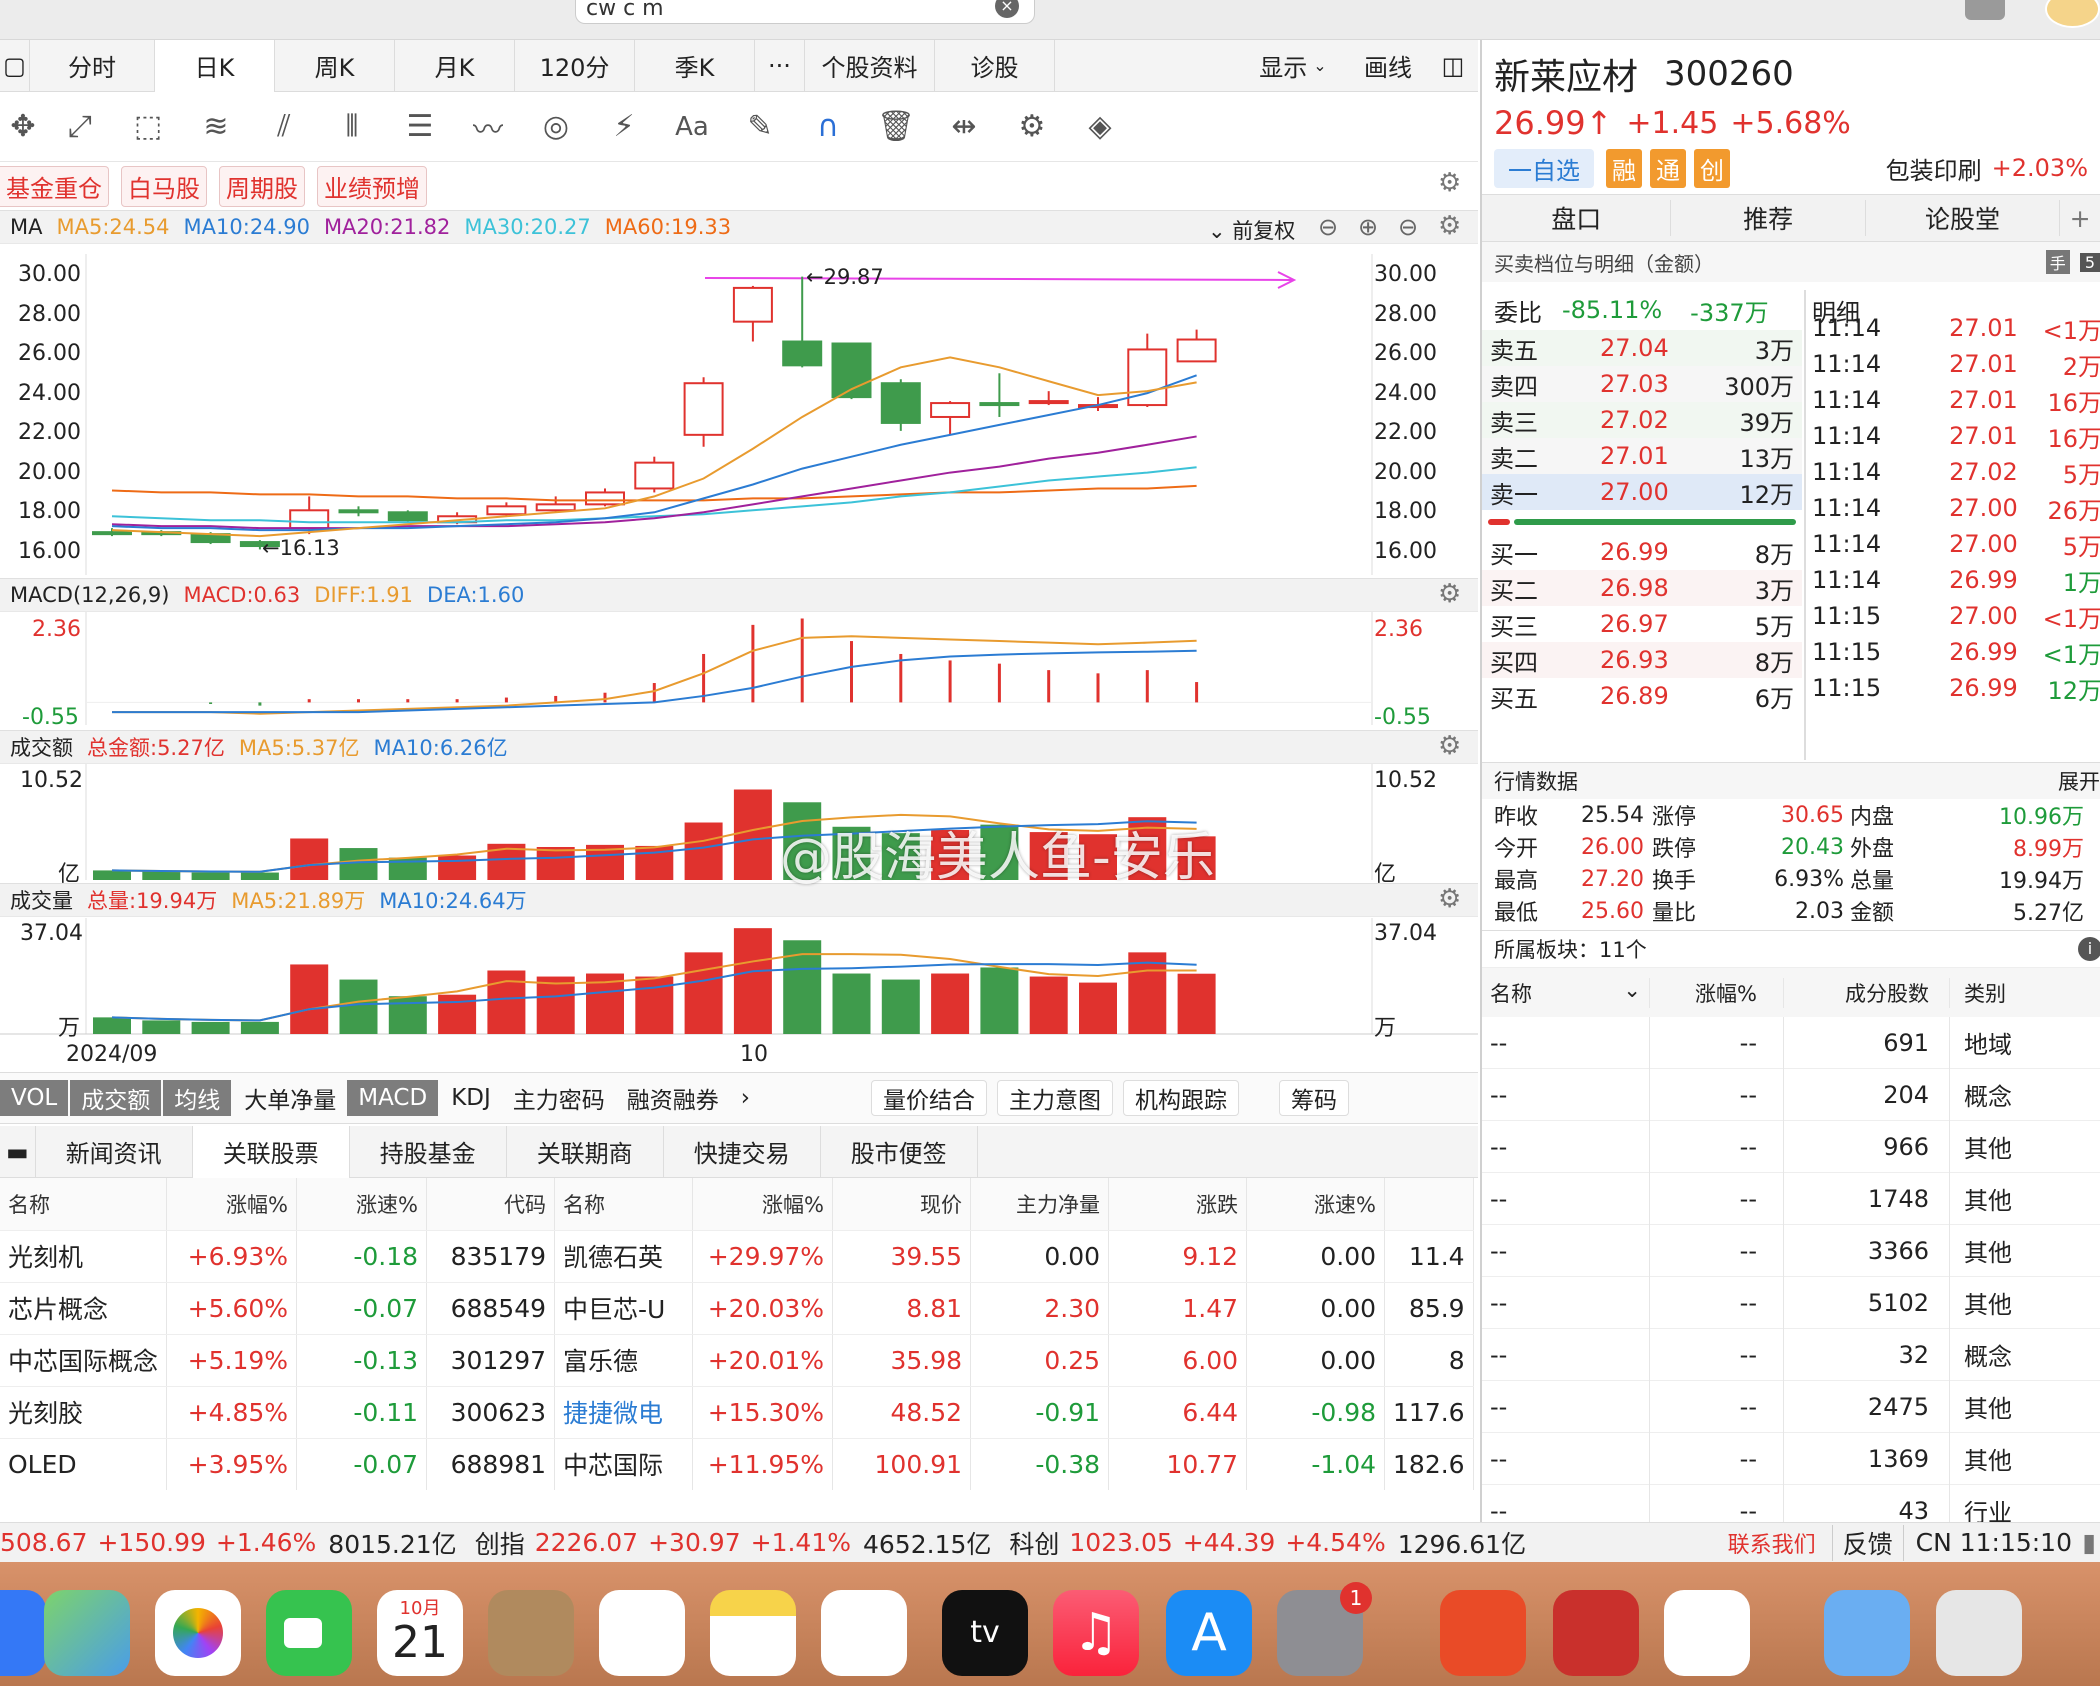 This screenshot has width=2100, height=1686. What do you see at coordinates (864, 1633) in the screenshot?
I see `freeform-icon` at bounding box center [864, 1633].